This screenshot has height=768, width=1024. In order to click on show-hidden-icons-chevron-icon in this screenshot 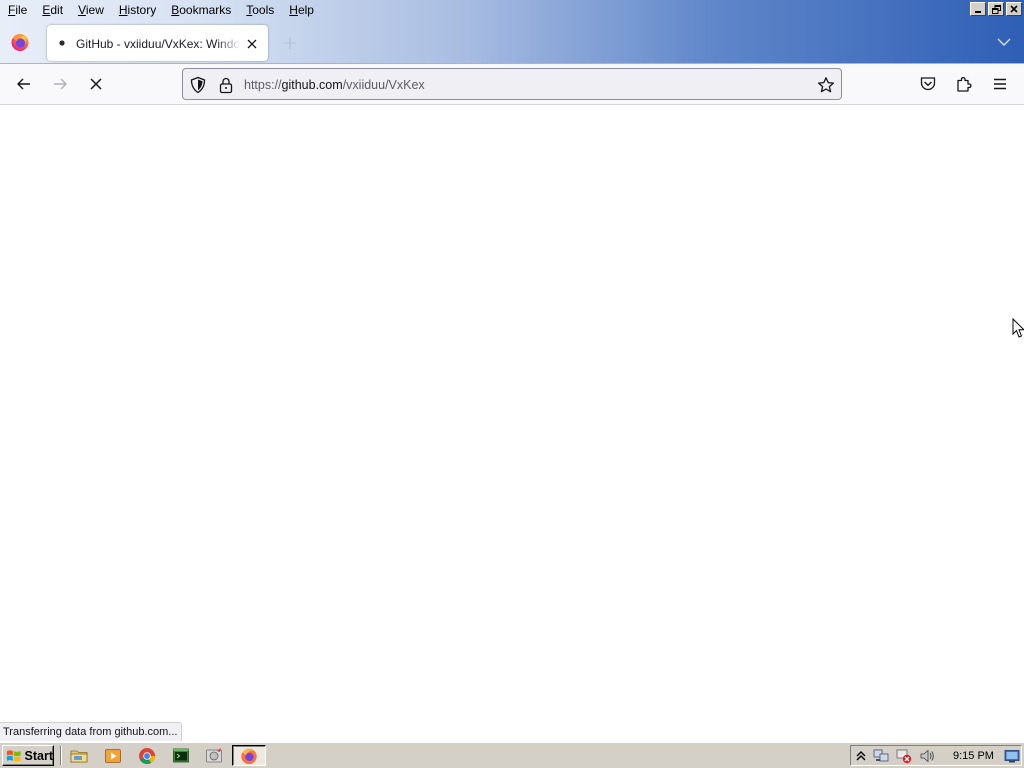, I will do `click(861, 756)`.